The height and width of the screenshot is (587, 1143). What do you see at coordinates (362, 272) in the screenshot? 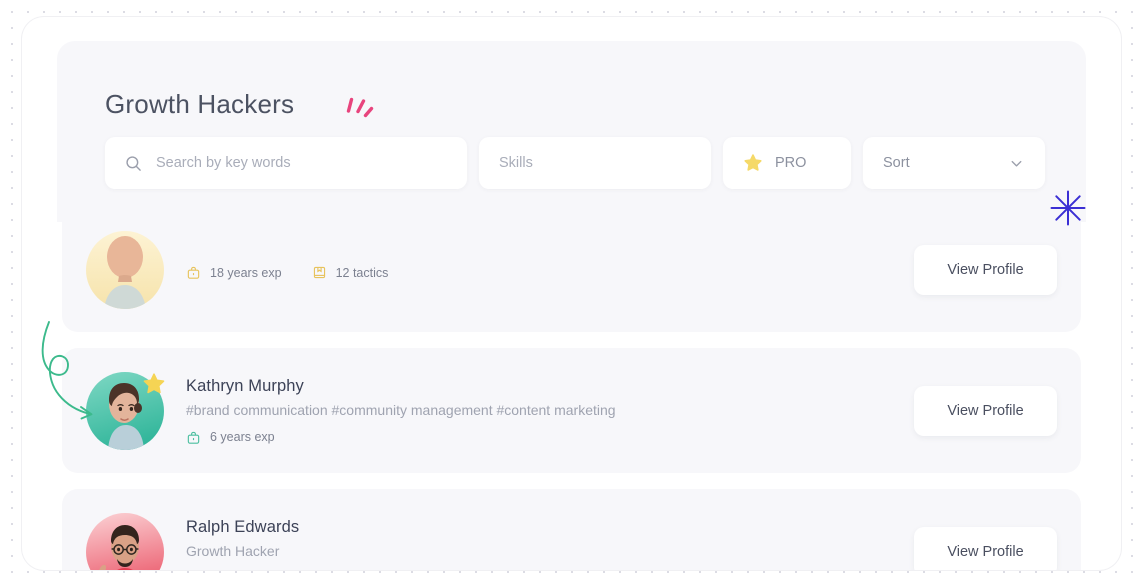
I see `meta-text: 12 tactics` at bounding box center [362, 272].